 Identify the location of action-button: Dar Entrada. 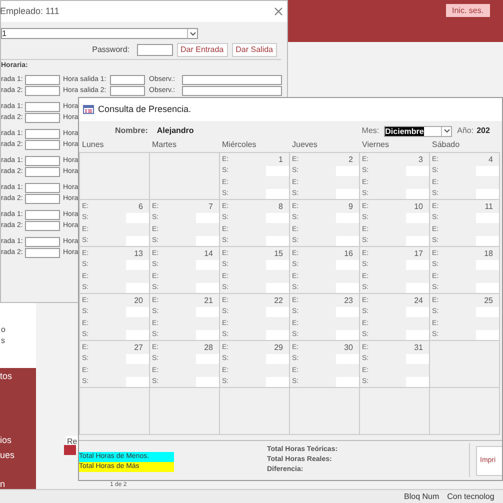
(202, 50).